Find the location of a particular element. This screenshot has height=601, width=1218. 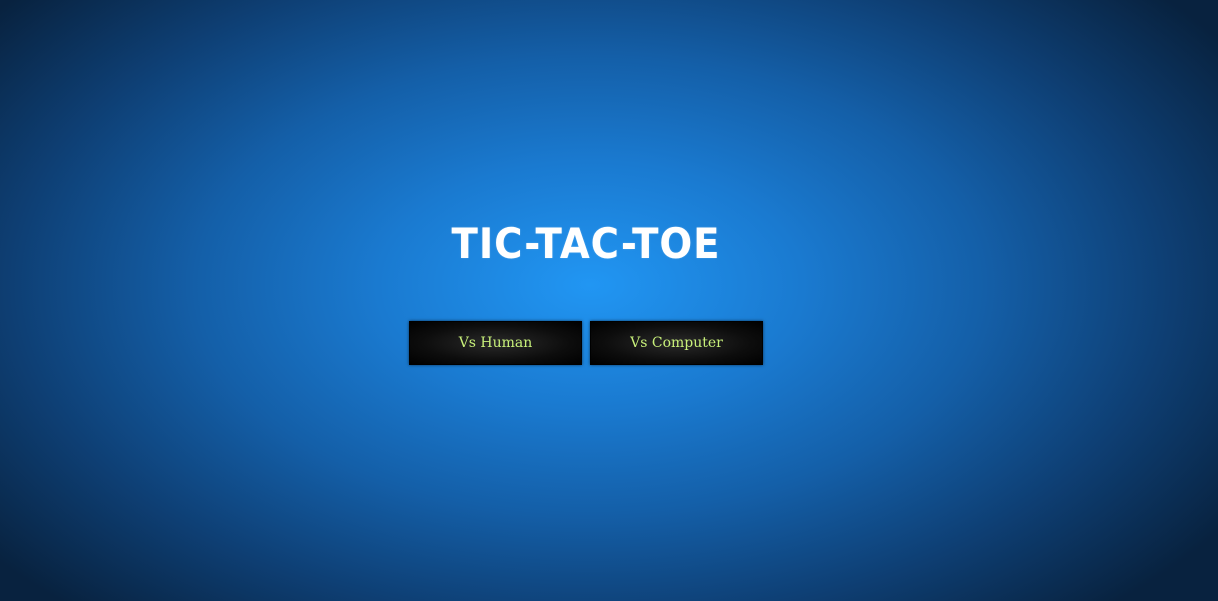

main-menu: TIC-TAC-TOE Vs Human Vs Computer is located at coordinates (586, 291).